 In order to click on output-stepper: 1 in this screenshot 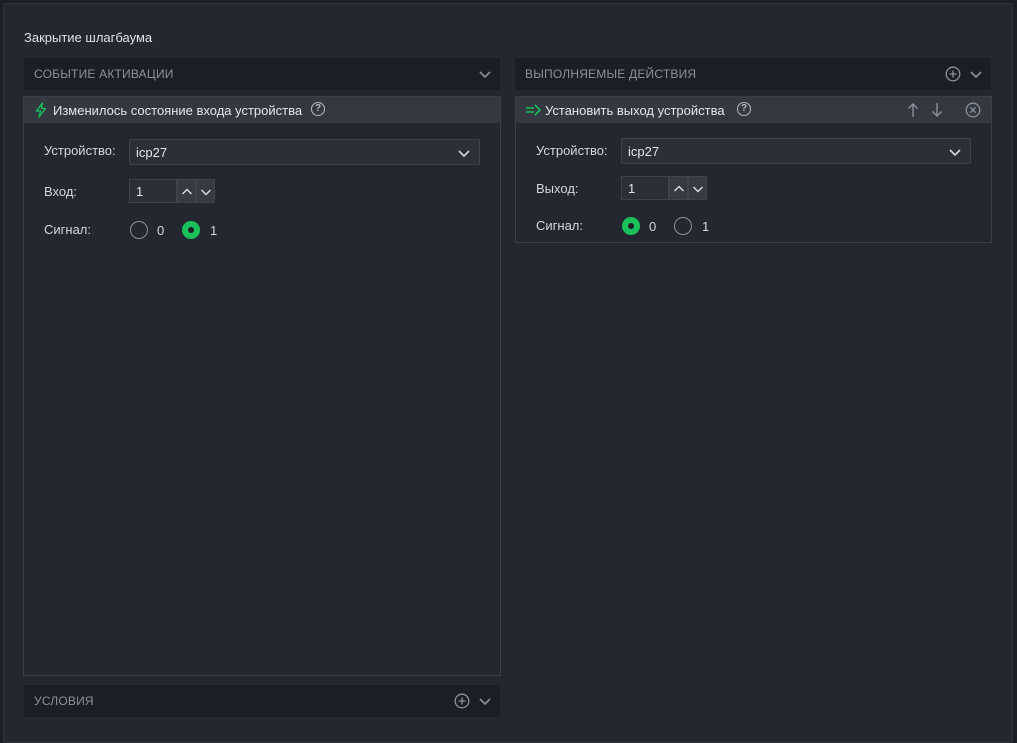, I will do `click(664, 188)`.